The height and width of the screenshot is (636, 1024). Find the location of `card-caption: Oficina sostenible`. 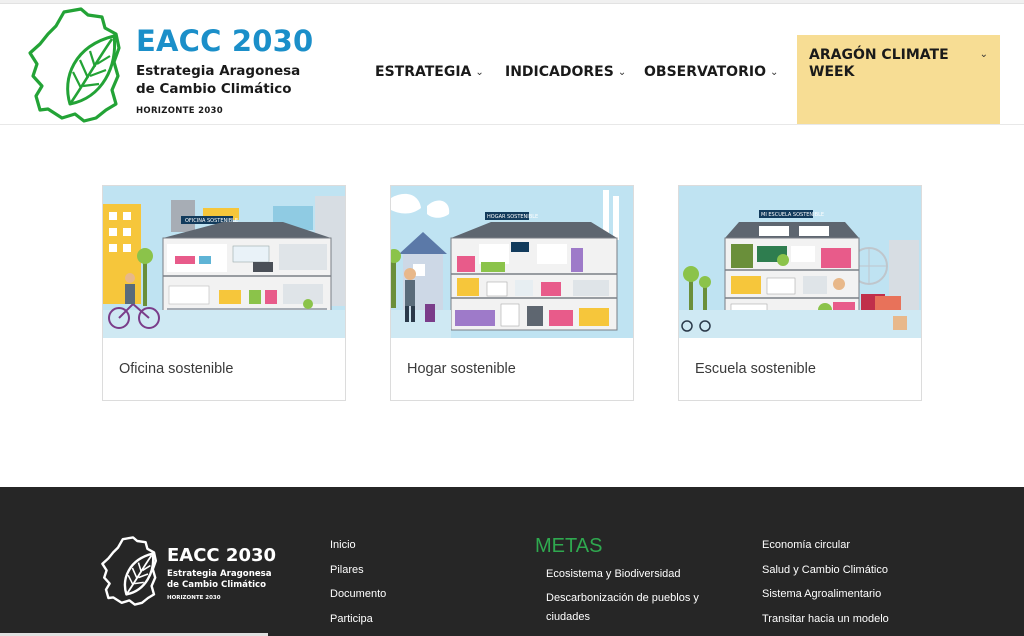

card-caption: Oficina sostenible is located at coordinates (176, 369).